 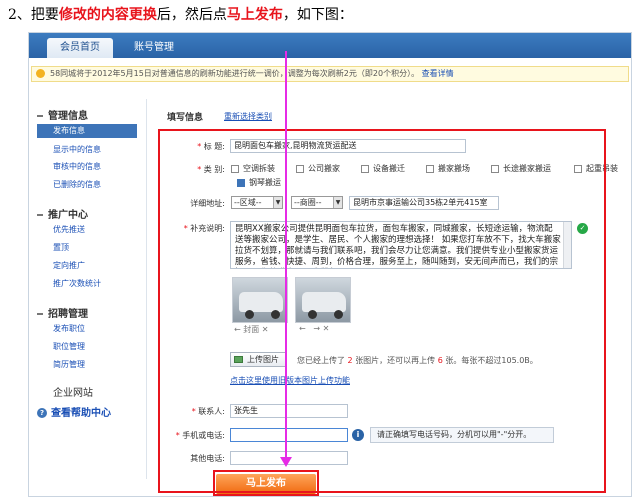 What do you see at coordinates (254, 15) in the screenshot?
I see `instruction-highlight-publish: 马上发布` at bounding box center [254, 15].